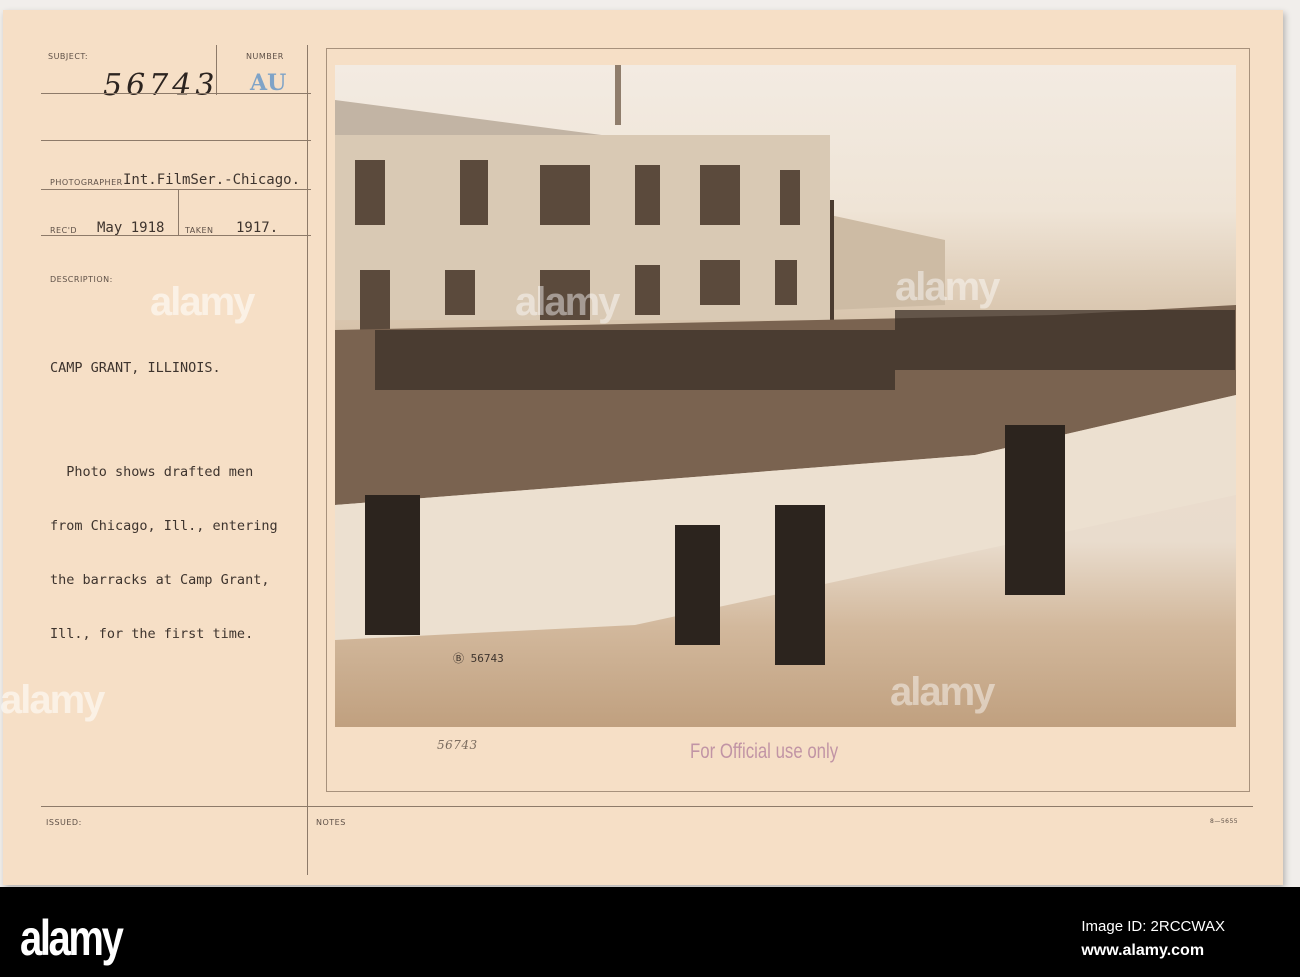  What do you see at coordinates (764, 751) in the screenshot?
I see `official-use-stamp: For Official use only` at bounding box center [764, 751].